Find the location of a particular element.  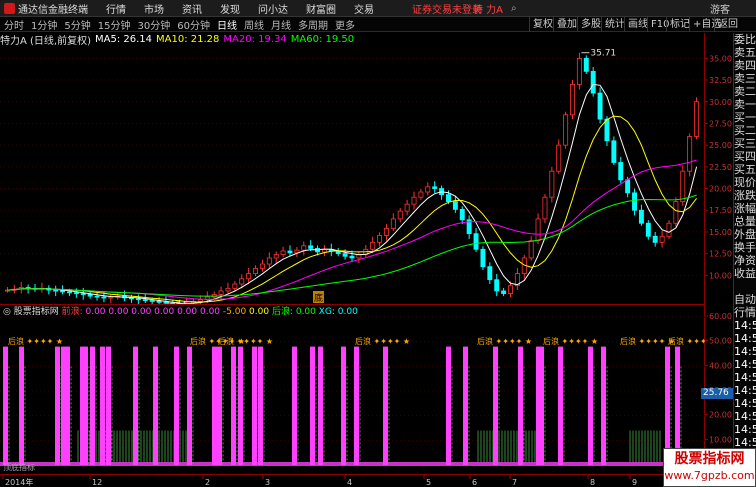

period-tab-timeshare: 分时 is located at coordinates (14, 24).